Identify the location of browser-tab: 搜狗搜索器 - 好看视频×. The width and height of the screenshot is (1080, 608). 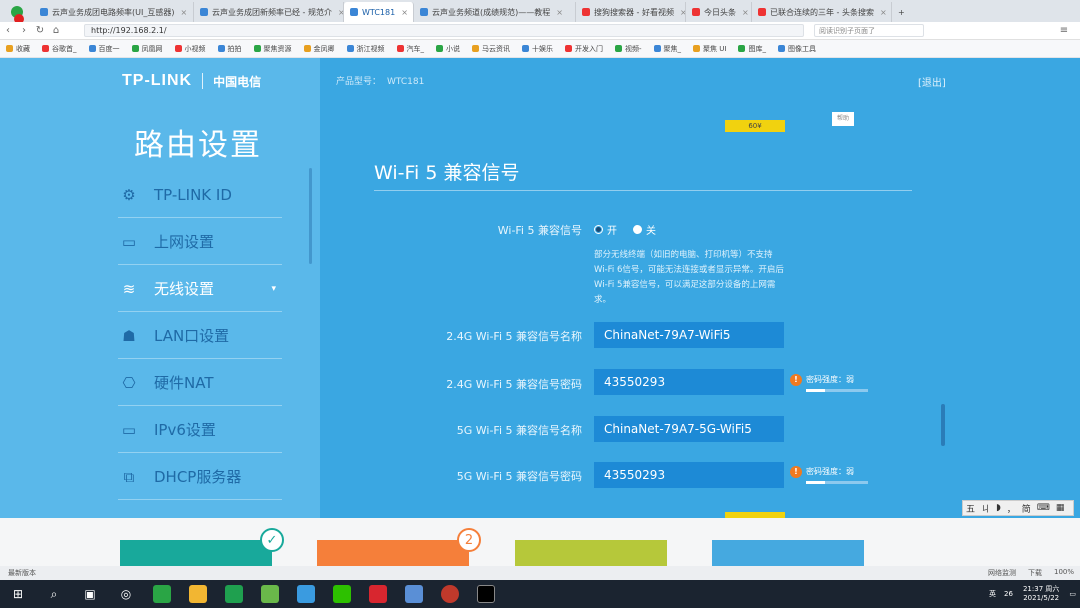
(631, 12).